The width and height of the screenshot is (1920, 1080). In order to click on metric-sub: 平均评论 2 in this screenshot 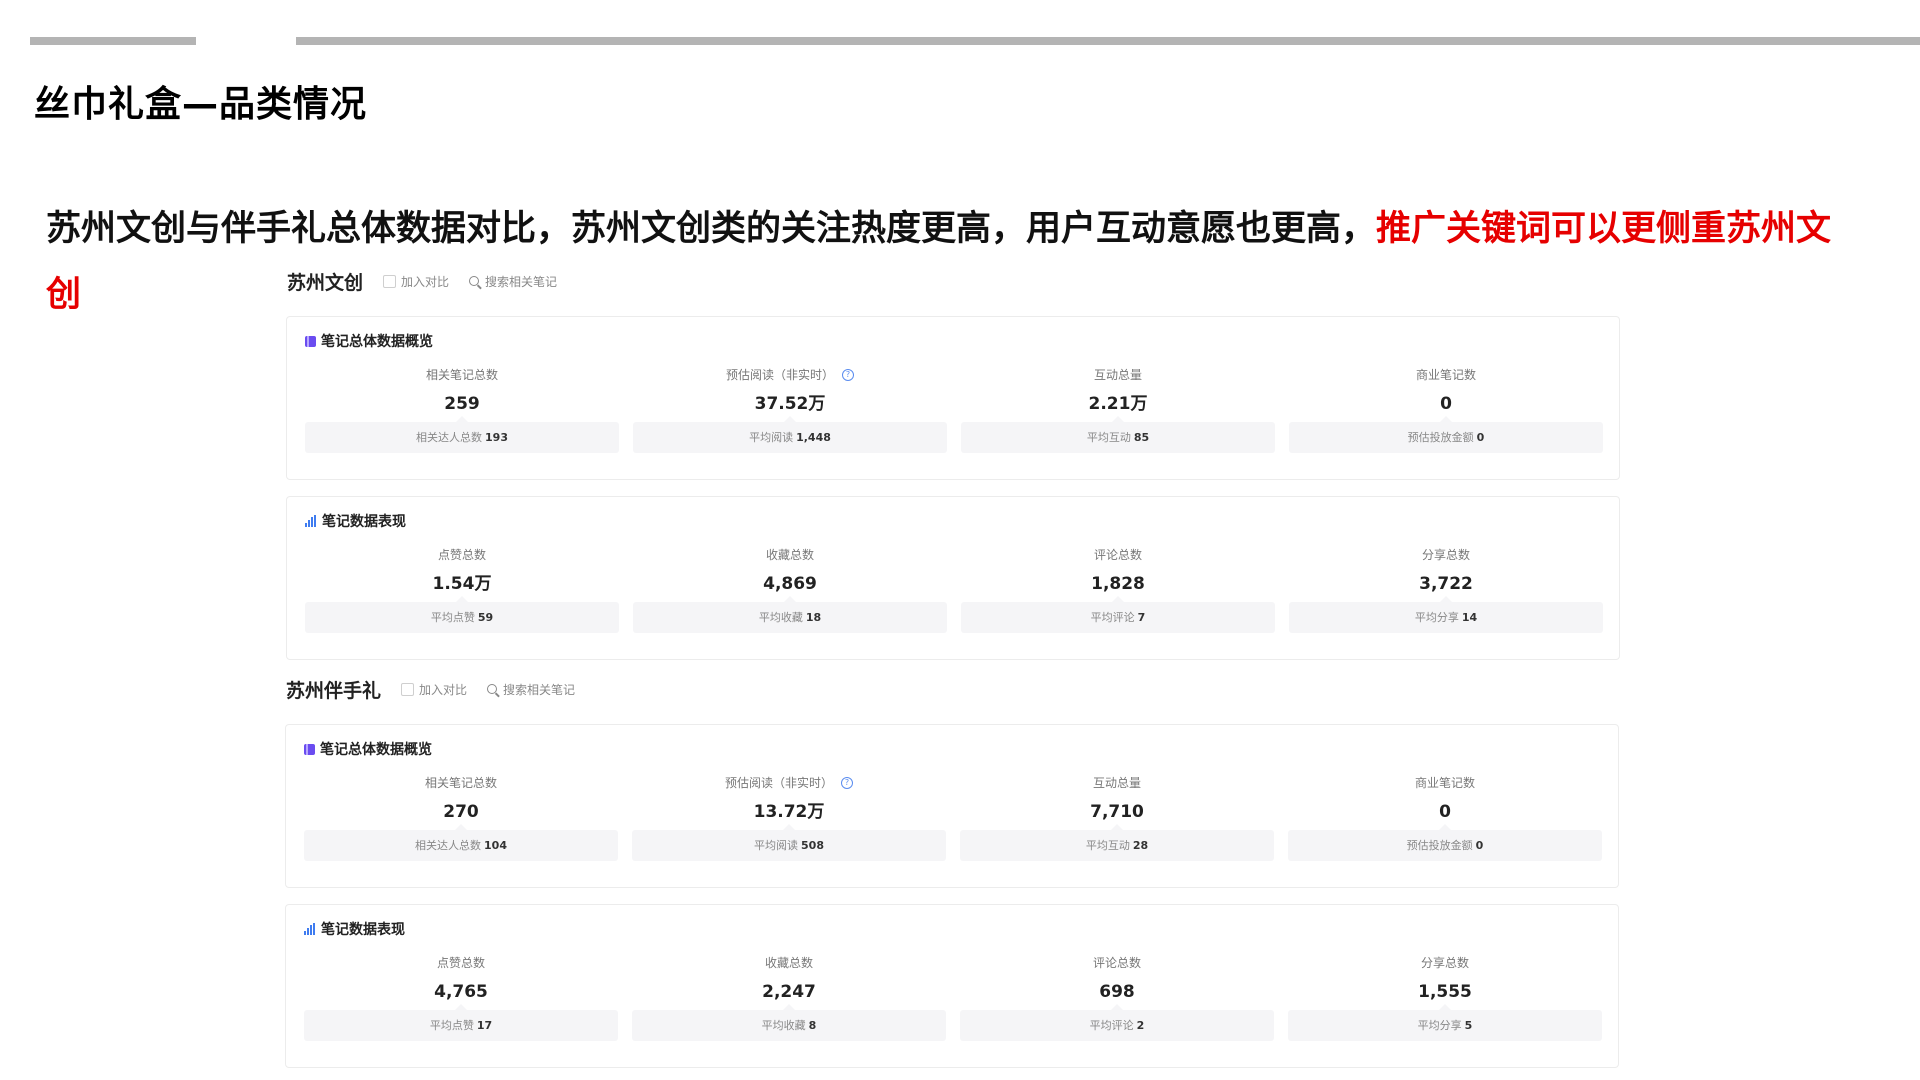, I will do `click(1117, 1022)`.